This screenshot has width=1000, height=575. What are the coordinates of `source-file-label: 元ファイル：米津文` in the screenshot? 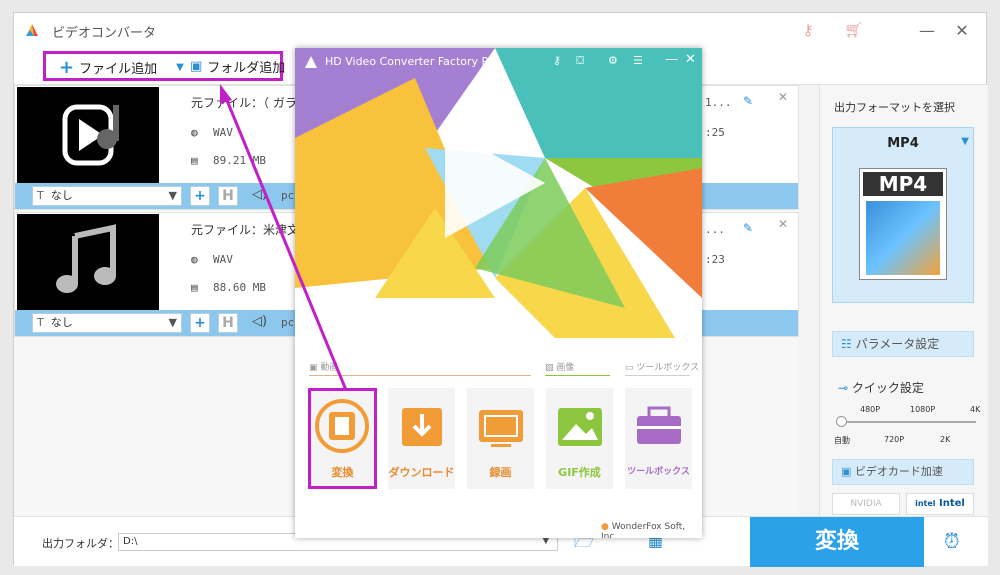 It's located at (245, 230).